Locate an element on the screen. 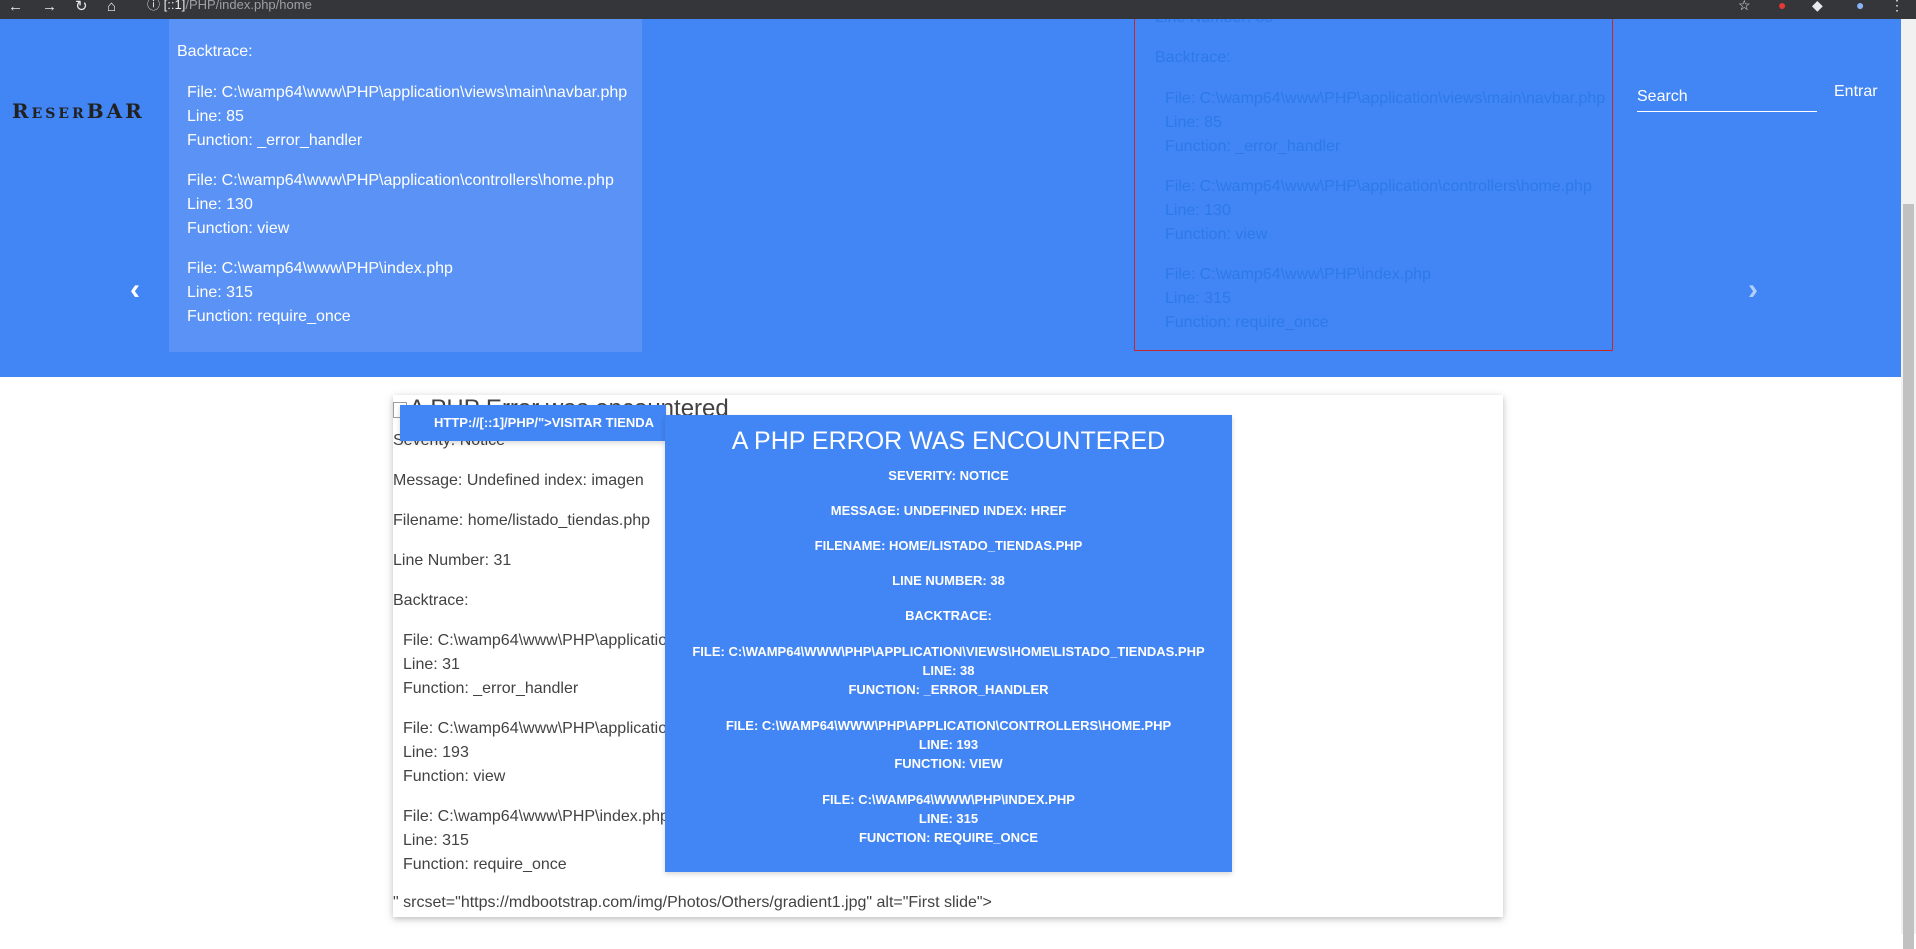 The image size is (1916, 949). error-title: A PHP Error was encountered is located at coordinates (948, 441).